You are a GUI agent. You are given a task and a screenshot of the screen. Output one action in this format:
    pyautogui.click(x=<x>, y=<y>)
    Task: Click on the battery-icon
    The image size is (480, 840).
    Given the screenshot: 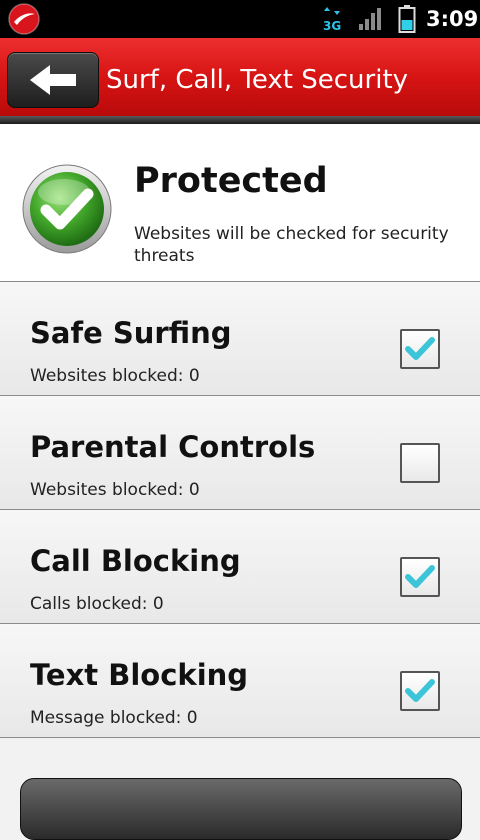 What is the action you would take?
    pyautogui.click(x=407, y=19)
    